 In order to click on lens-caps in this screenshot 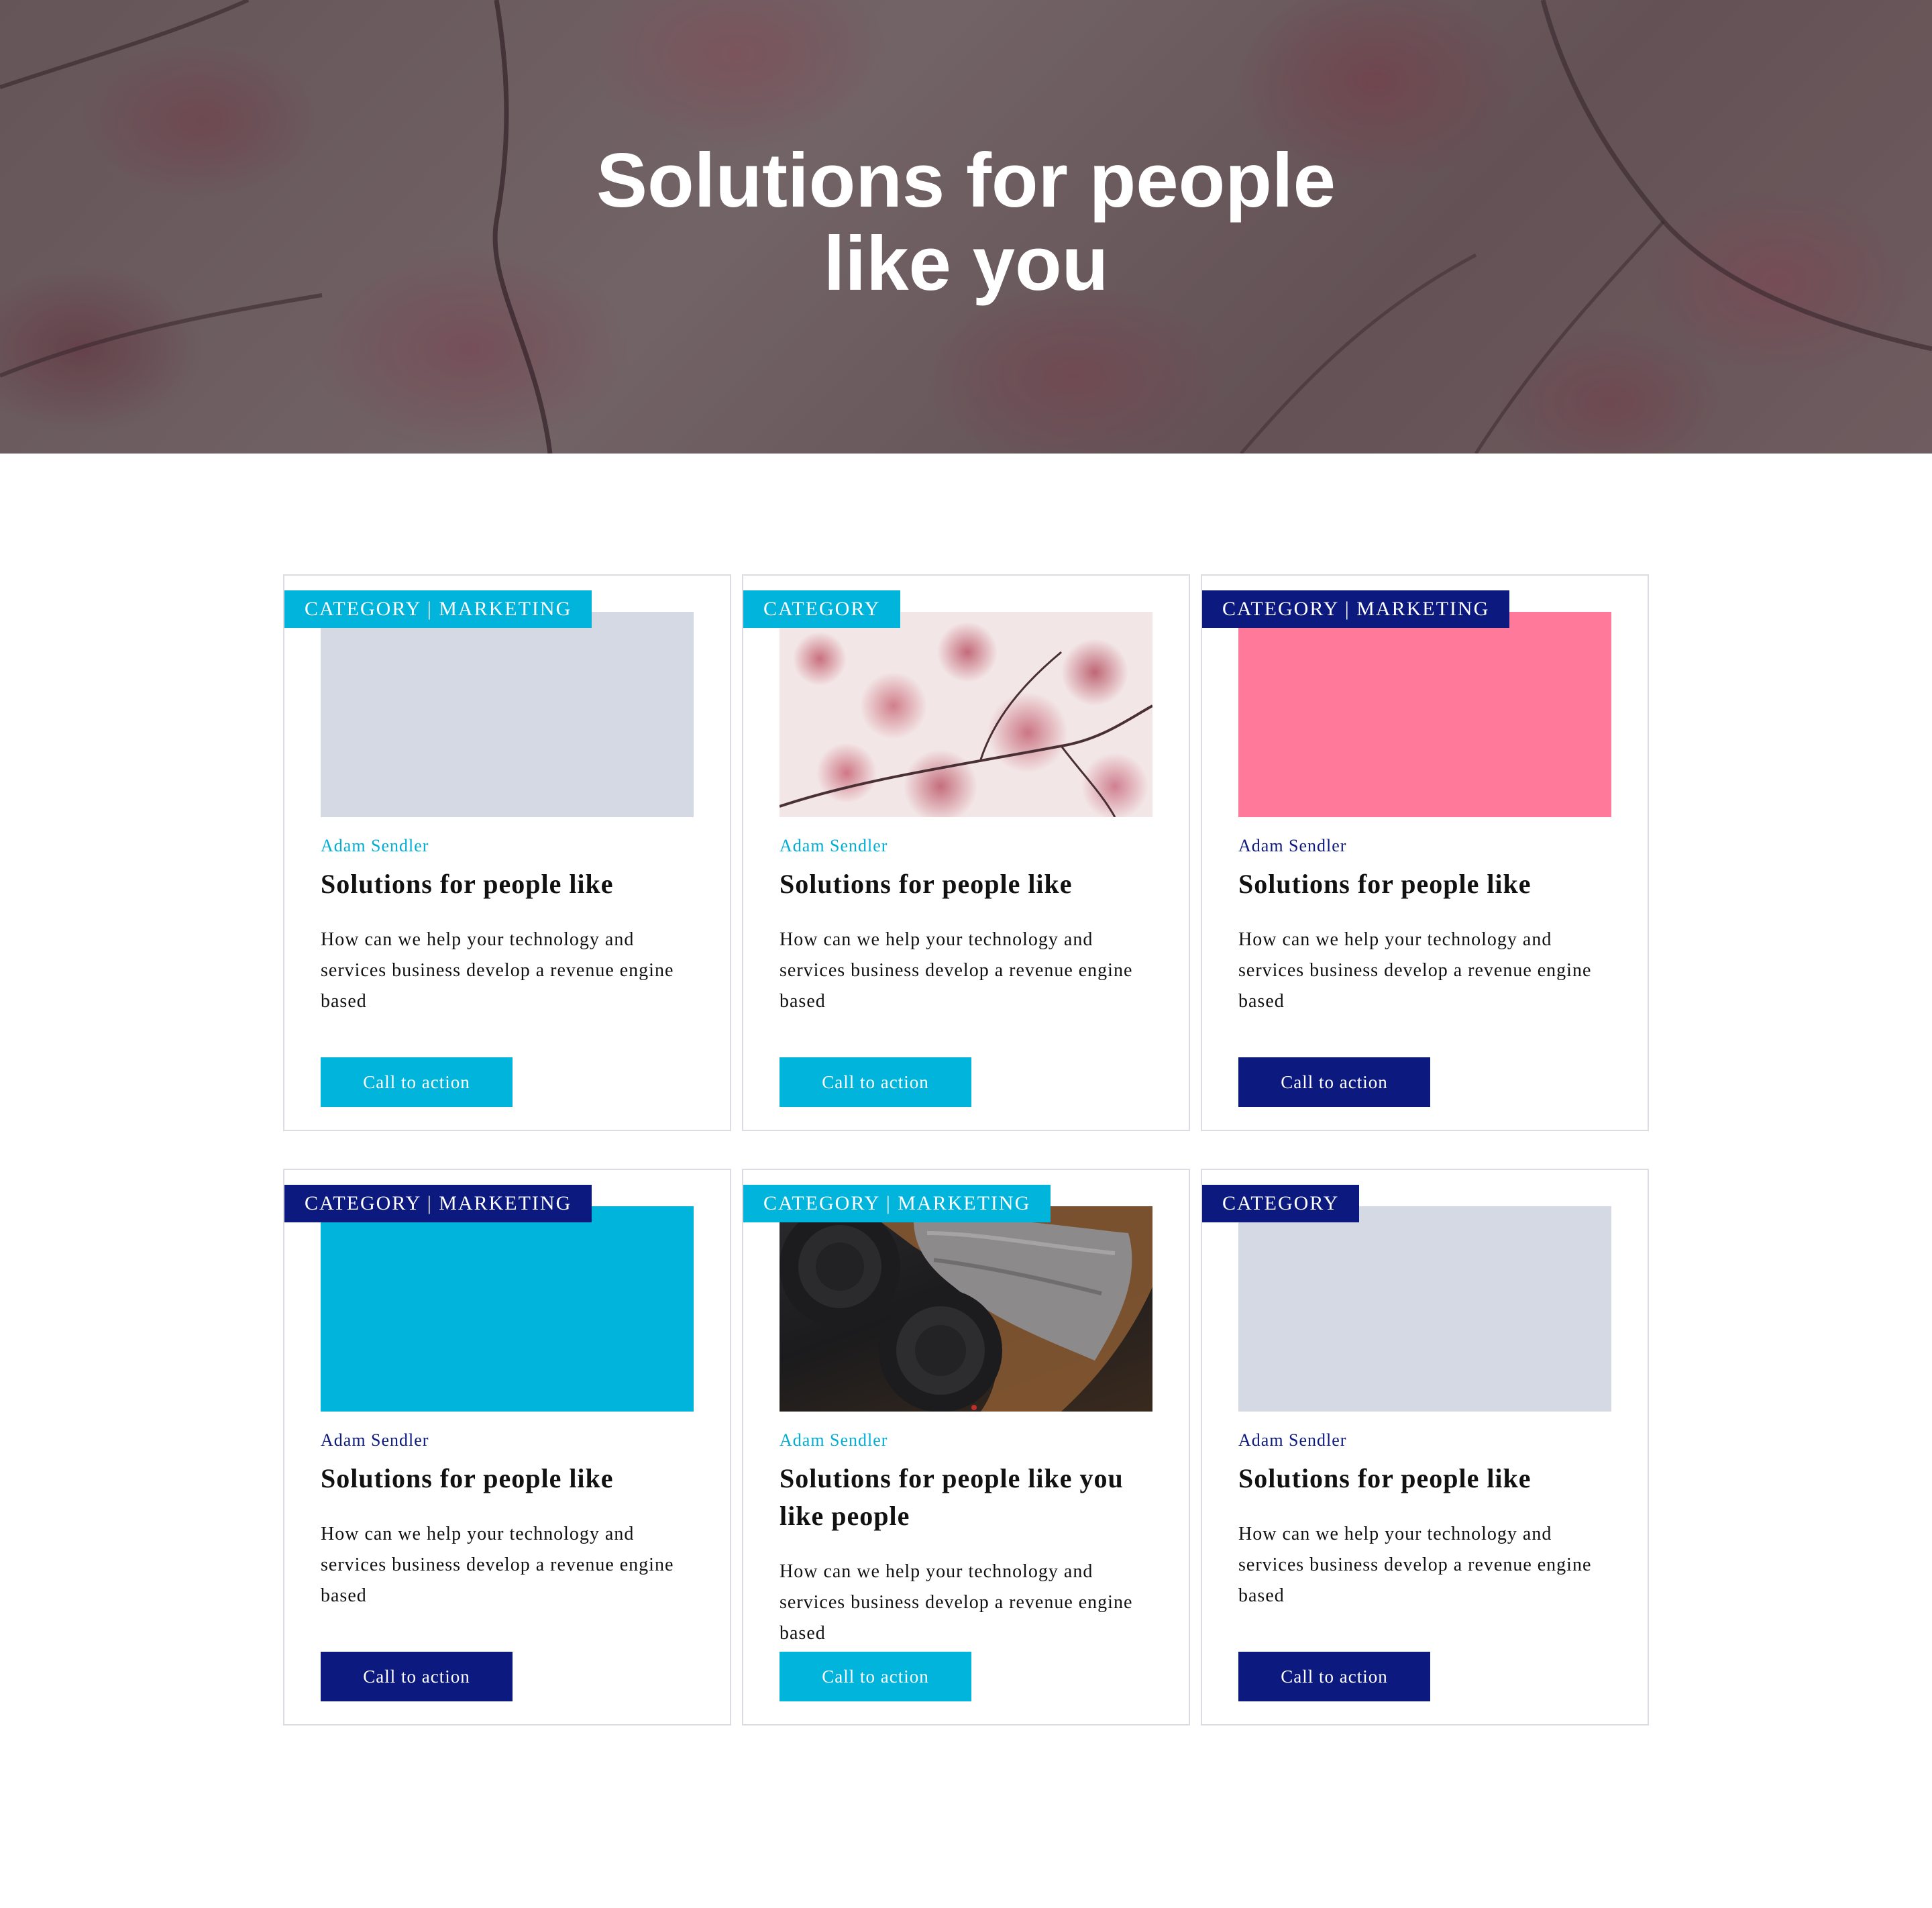, I will do `click(966, 1309)`.